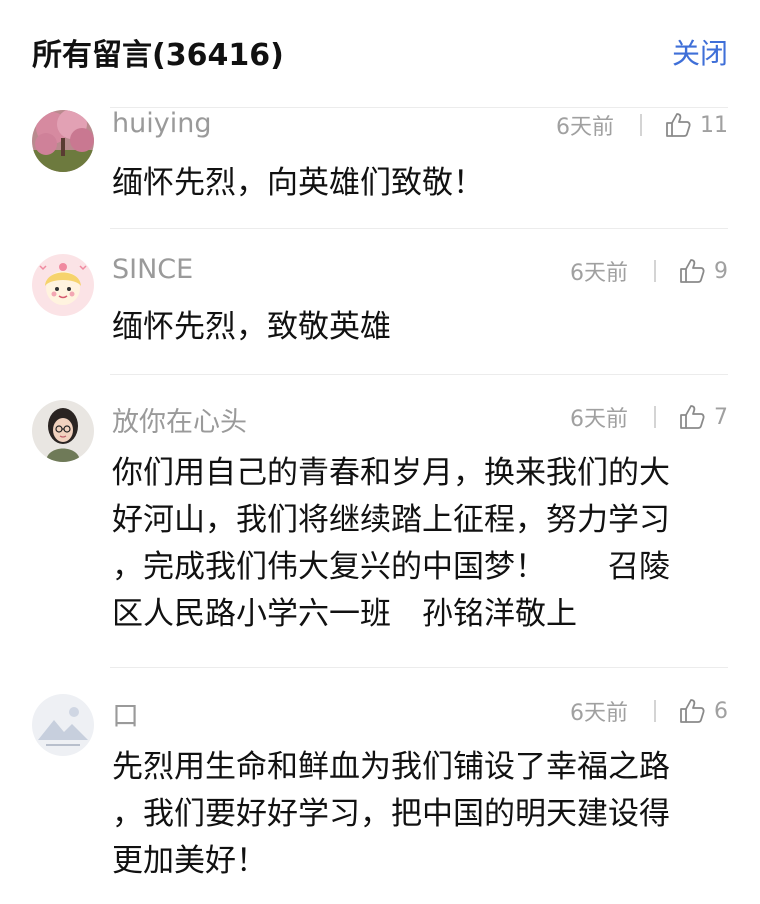 The width and height of the screenshot is (760, 904). Describe the element at coordinates (344, 614) in the screenshot. I see `comment-line: 区人民路小学六一班 孙铭洋敬上` at that location.